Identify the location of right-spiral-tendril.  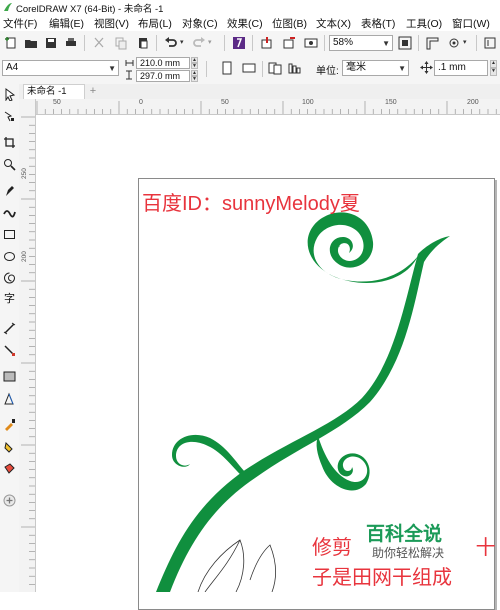
(343, 463).